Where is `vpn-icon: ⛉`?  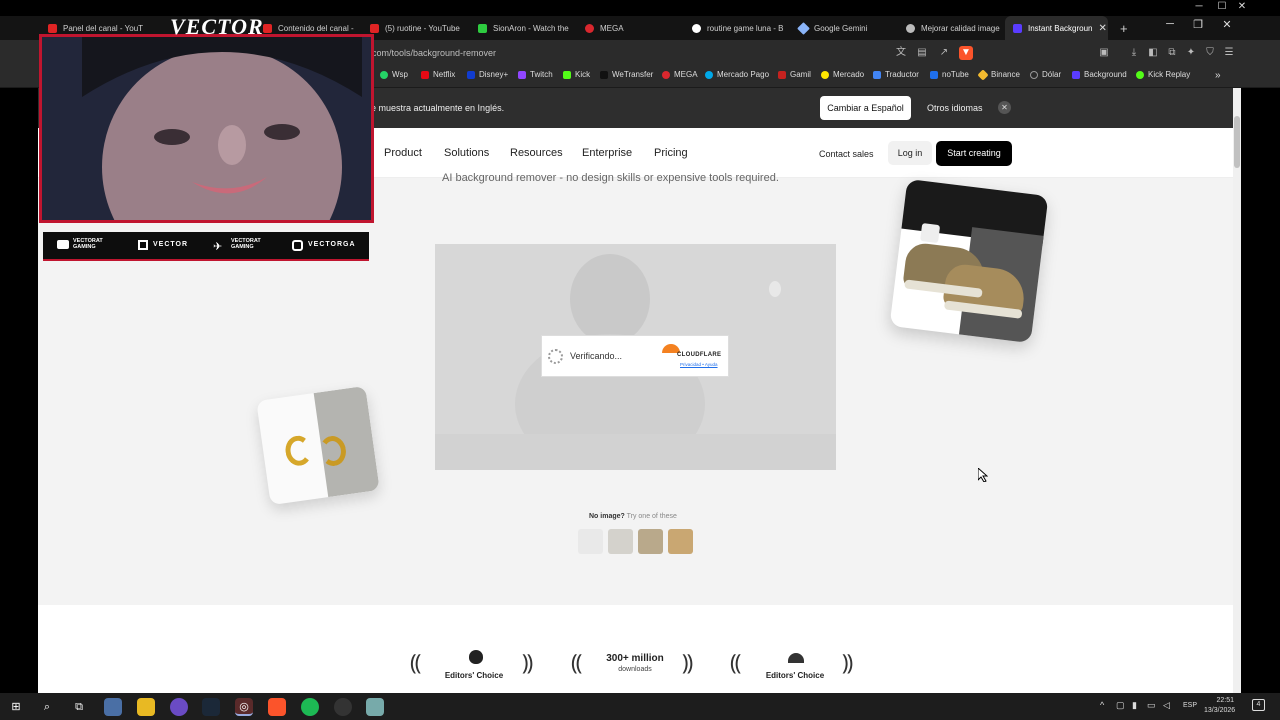
vpn-icon: ⛉ is located at coordinates (1210, 53).